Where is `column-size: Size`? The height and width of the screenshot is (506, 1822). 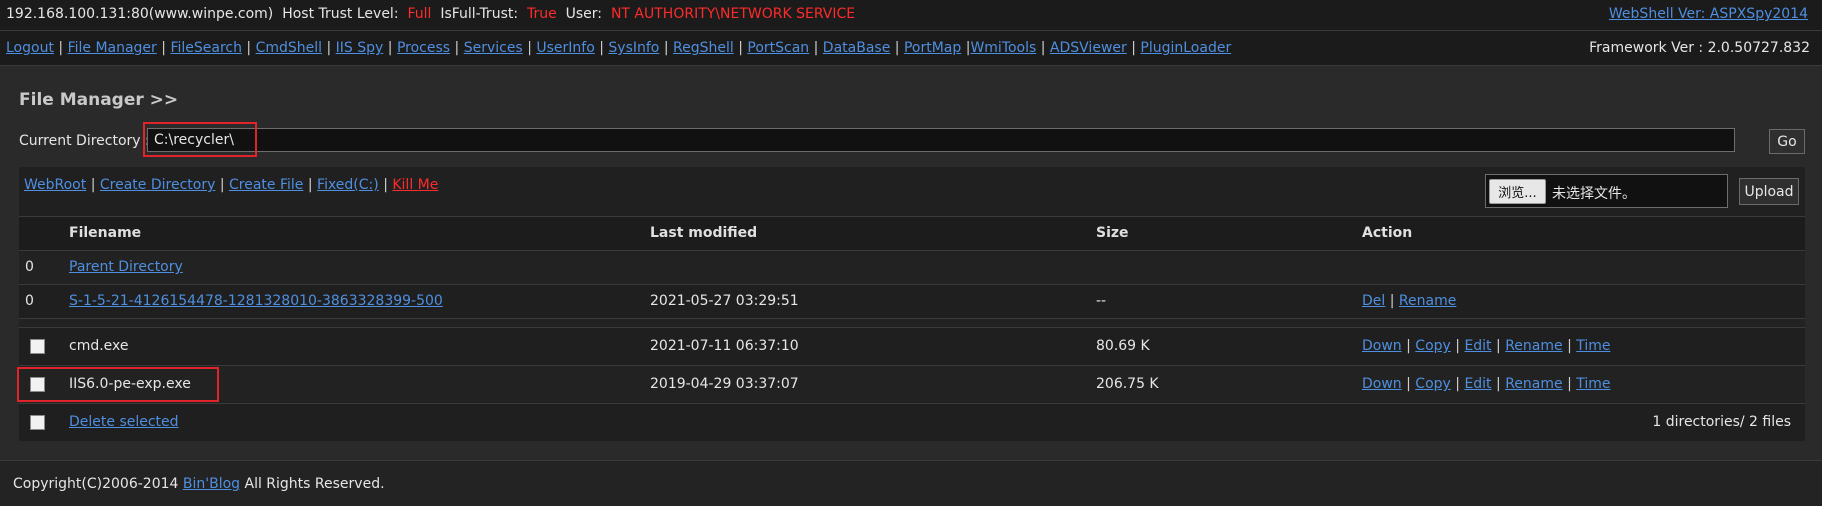
column-size: Size is located at coordinates (1112, 233).